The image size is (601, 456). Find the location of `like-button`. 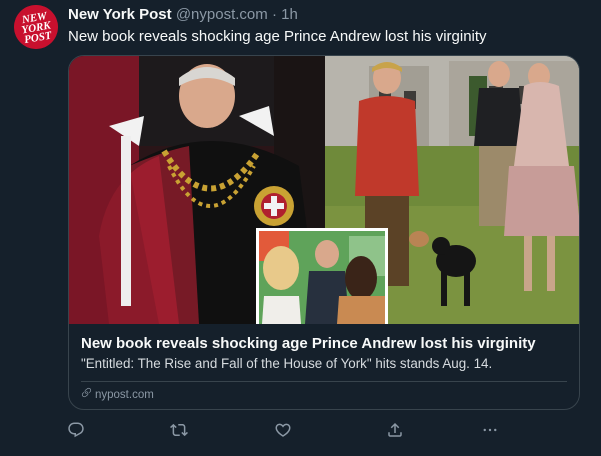

like-button is located at coordinates (283, 430).